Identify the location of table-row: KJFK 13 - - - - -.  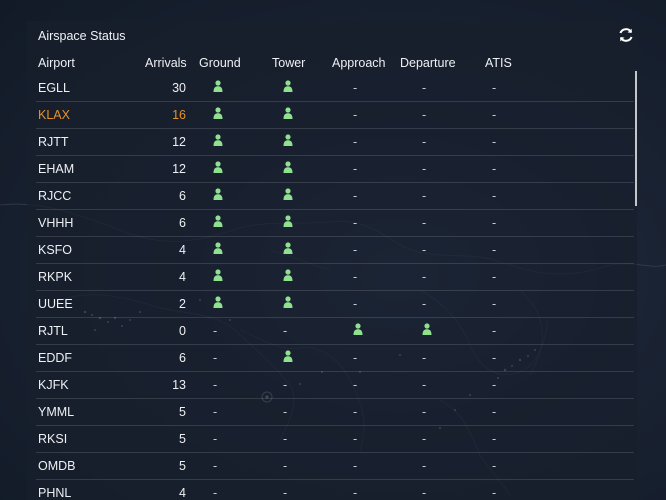
(335, 385).